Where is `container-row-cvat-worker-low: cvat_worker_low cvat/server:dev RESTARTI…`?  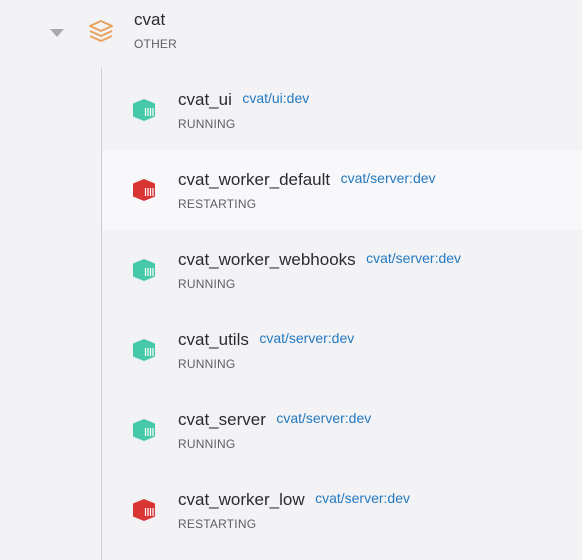 container-row-cvat-worker-low: cvat_worker_low cvat/server:dev RESTARTI… is located at coordinates (342, 510).